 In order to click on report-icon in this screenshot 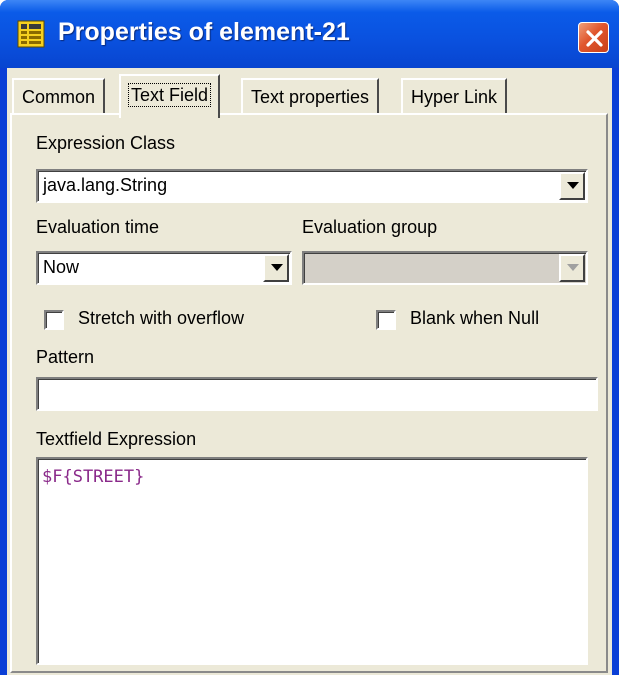, I will do `click(31, 34)`.